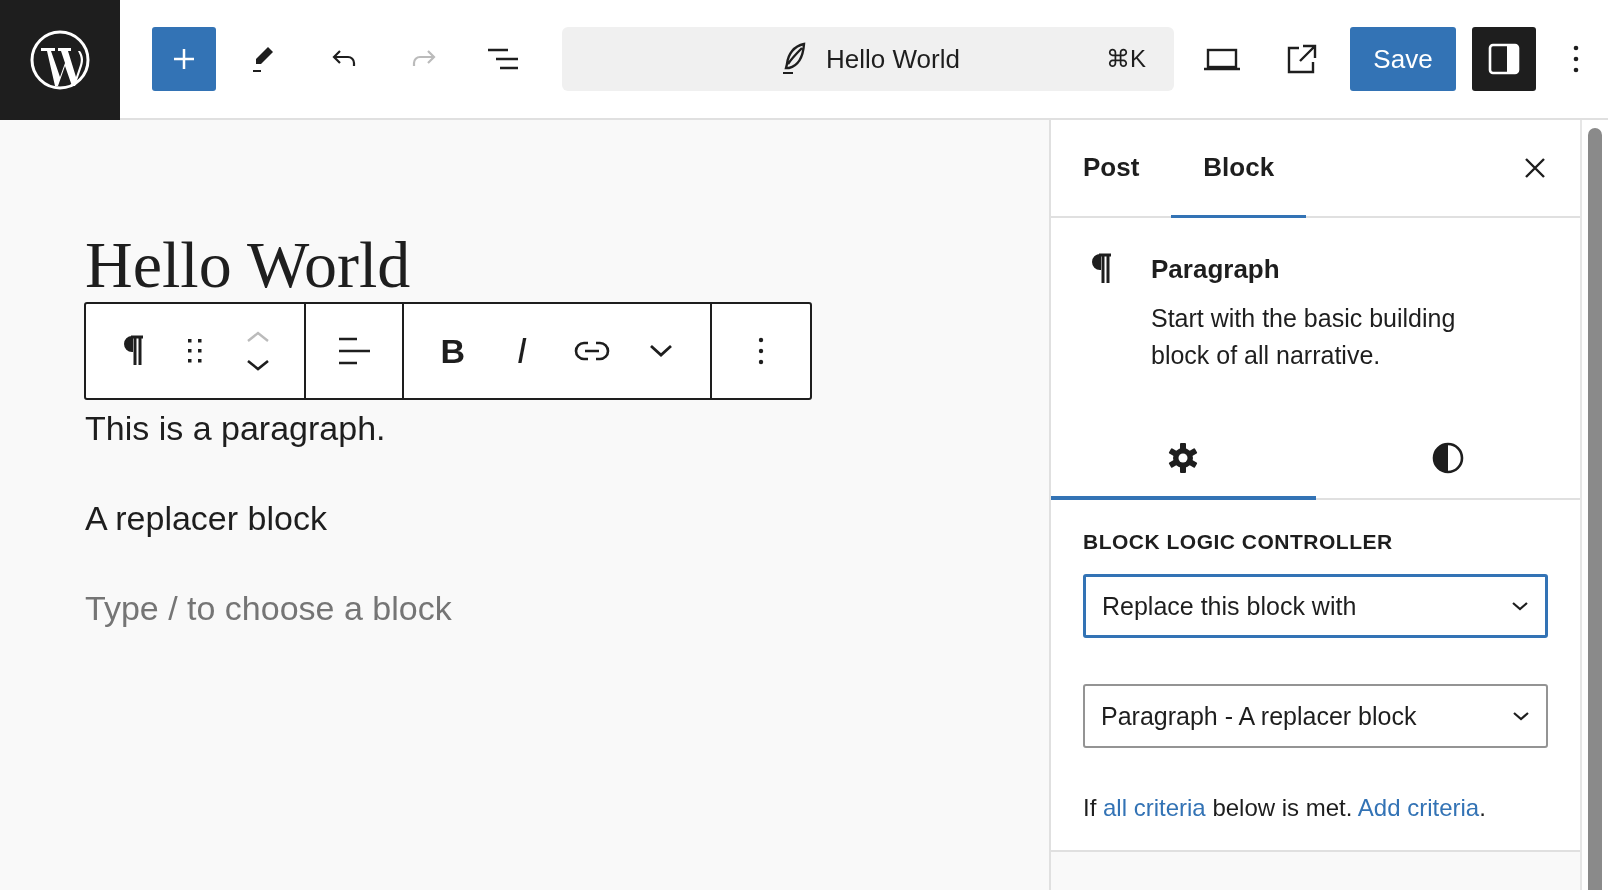 The image size is (1608, 890). I want to click on criteria-link: all criteria, so click(1154, 807).